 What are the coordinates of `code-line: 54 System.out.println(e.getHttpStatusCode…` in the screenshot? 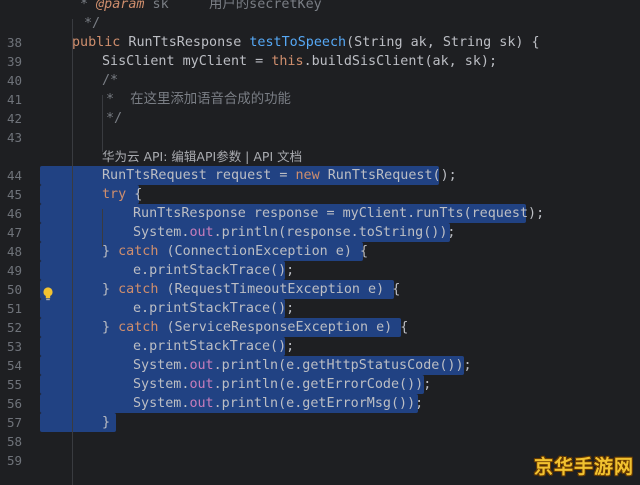 It's located at (320, 365).